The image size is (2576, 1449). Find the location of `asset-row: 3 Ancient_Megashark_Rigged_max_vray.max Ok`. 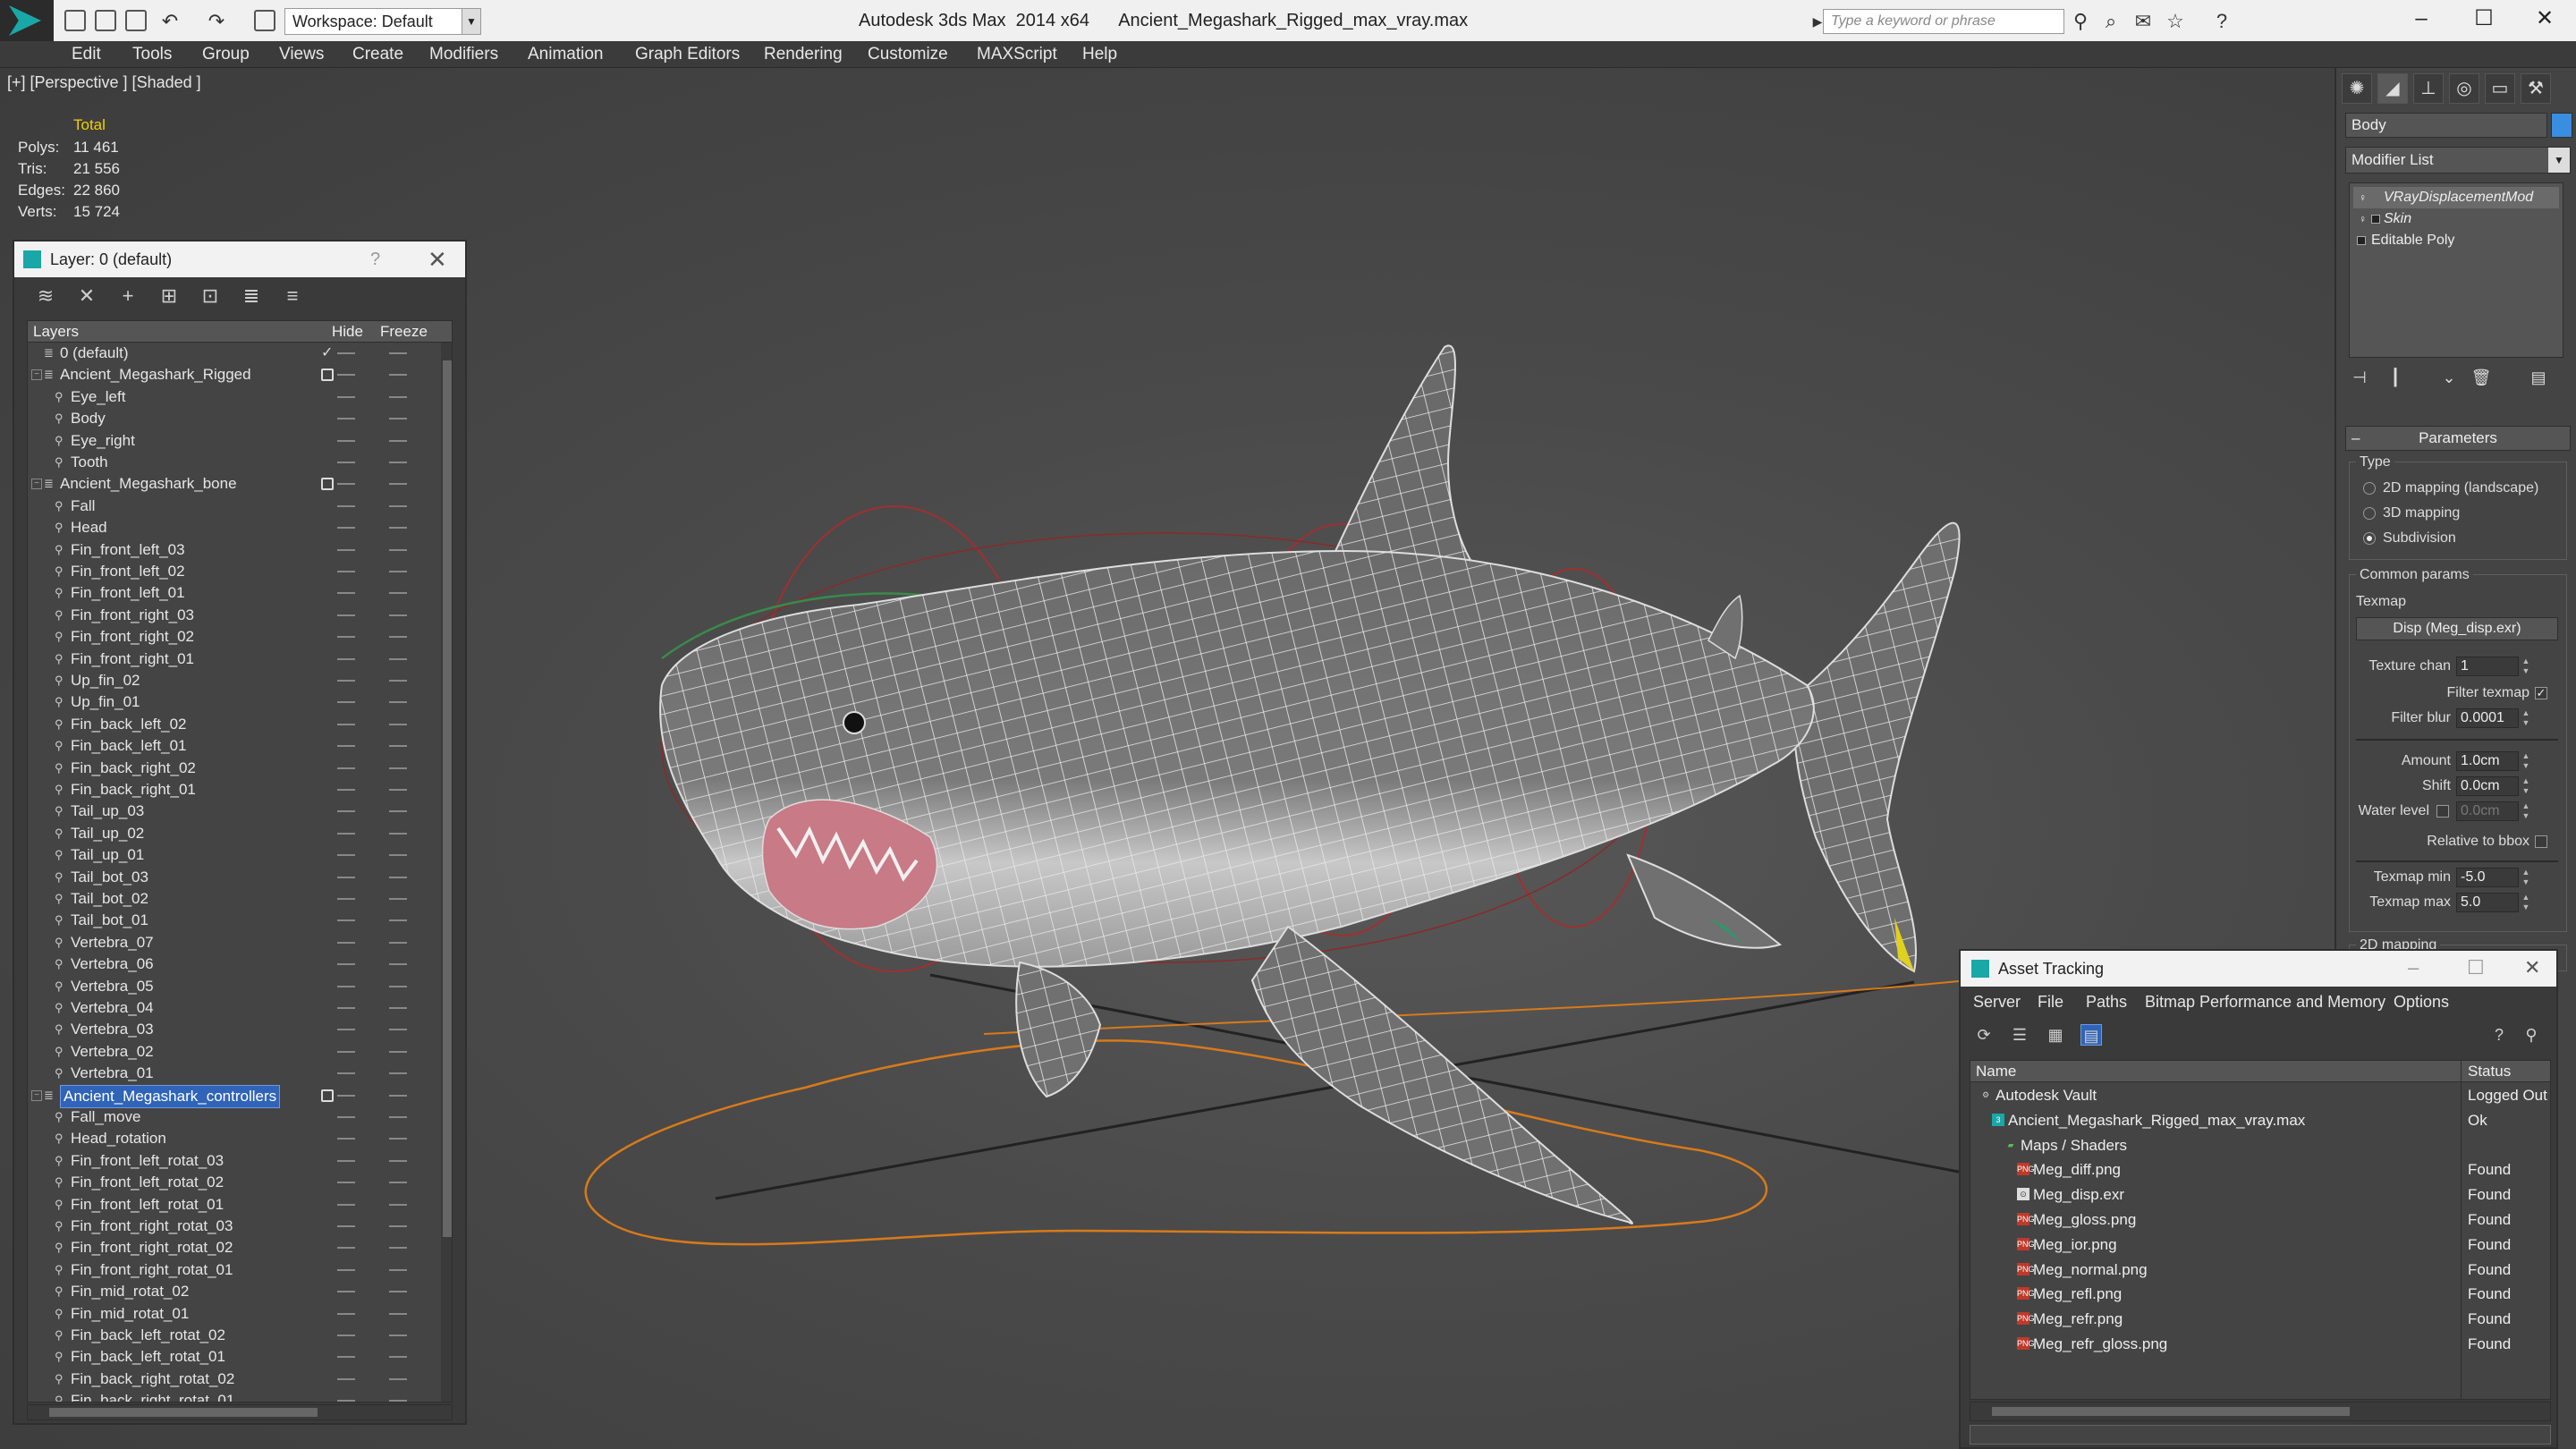

asset-row: 3 Ancient_Megashark_Rigged_max_vray.max Ok is located at coordinates (2260, 1120).